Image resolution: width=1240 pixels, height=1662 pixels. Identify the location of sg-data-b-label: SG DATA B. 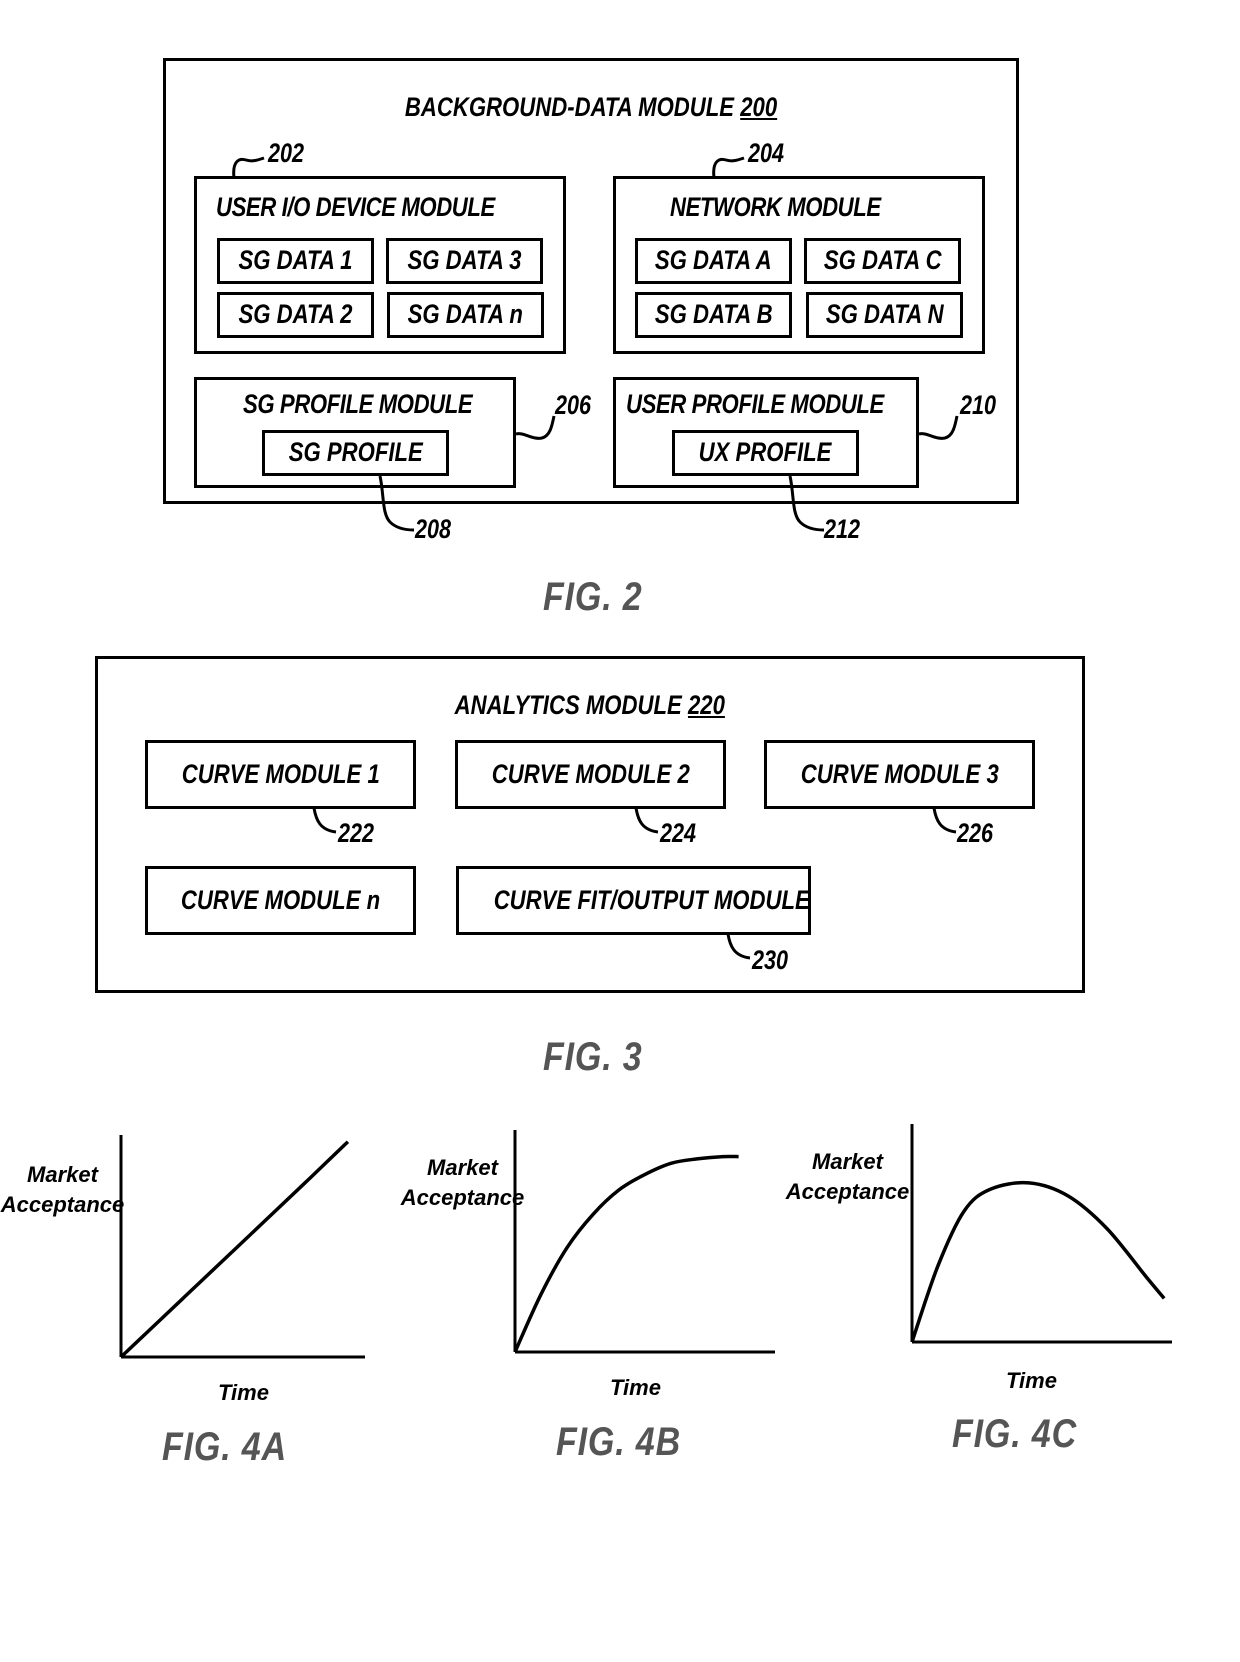
(713, 314).